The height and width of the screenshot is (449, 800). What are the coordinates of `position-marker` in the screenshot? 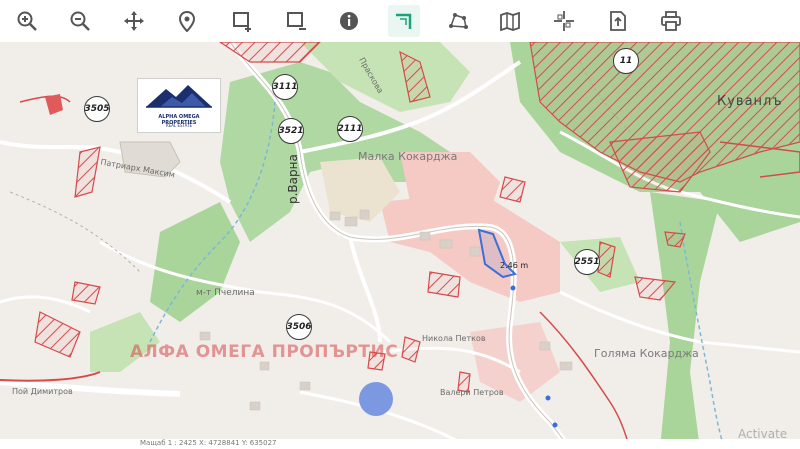 It's located at (376, 399).